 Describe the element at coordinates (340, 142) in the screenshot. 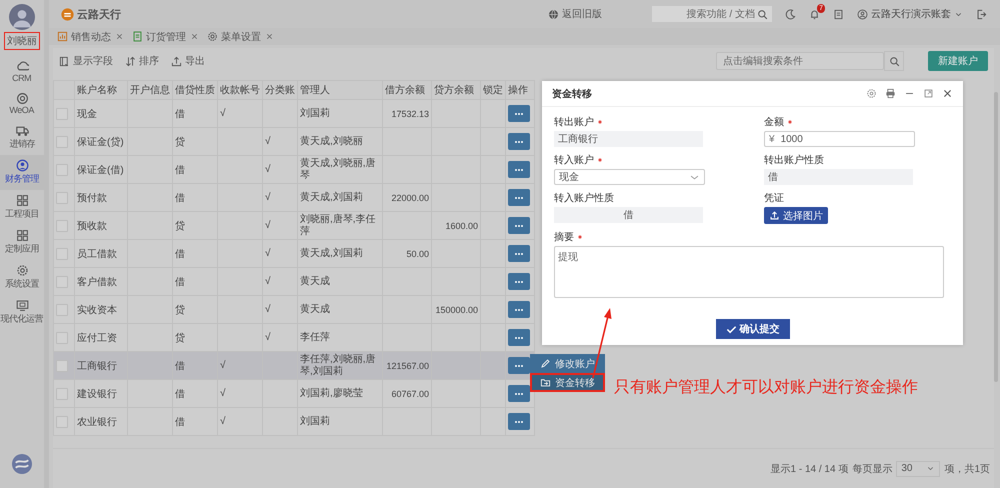

I see `table-cell: 黄天成,刘晓丽` at that location.